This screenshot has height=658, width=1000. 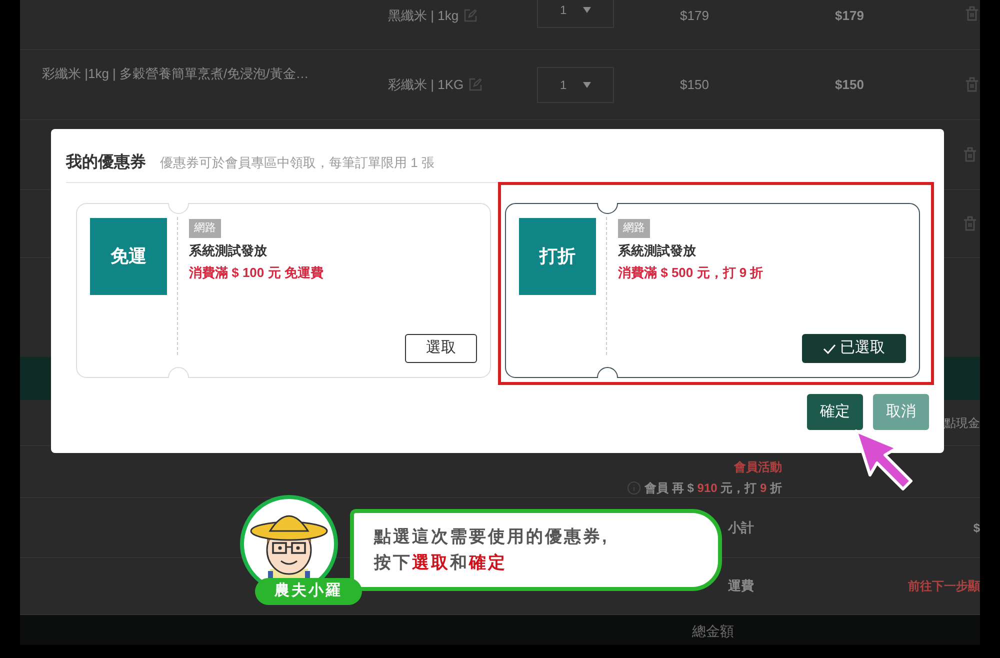 What do you see at coordinates (713, 488) in the screenshot?
I see `member-activity-text: 會員 再 $ 910 元，打 9 折` at bounding box center [713, 488].